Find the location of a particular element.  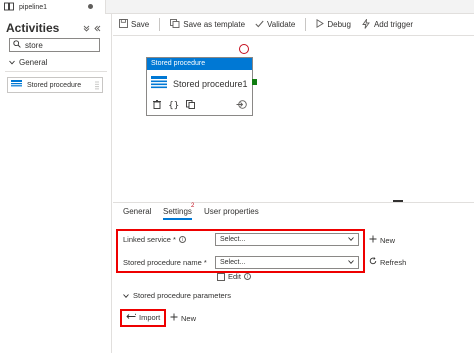

parameters-label: Stored procedure parameters is located at coordinates (182, 295).